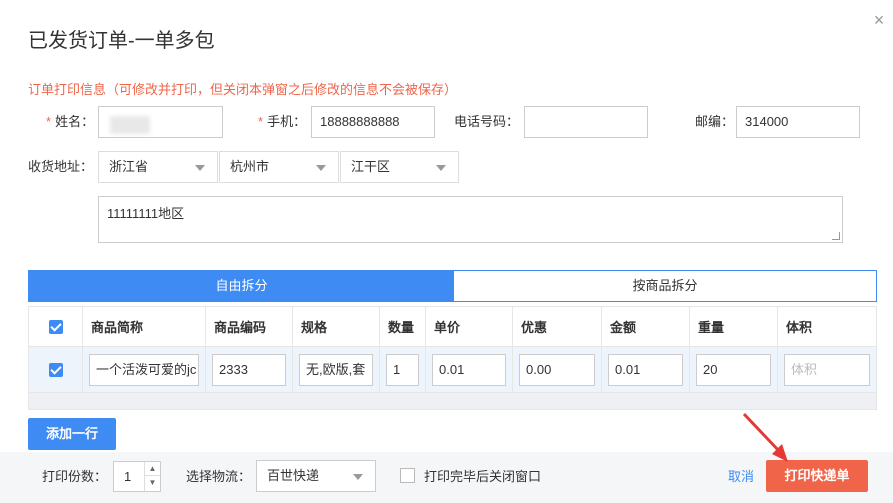  I want to click on district-select: 江干区, so click(399, 167).